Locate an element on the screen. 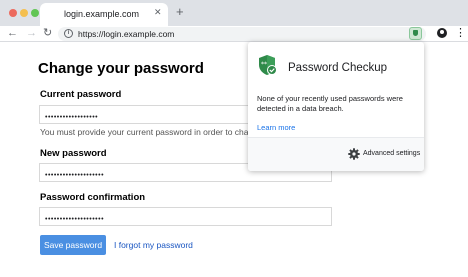  learn-more-link: Learn more is located at coordinates (276, 127).